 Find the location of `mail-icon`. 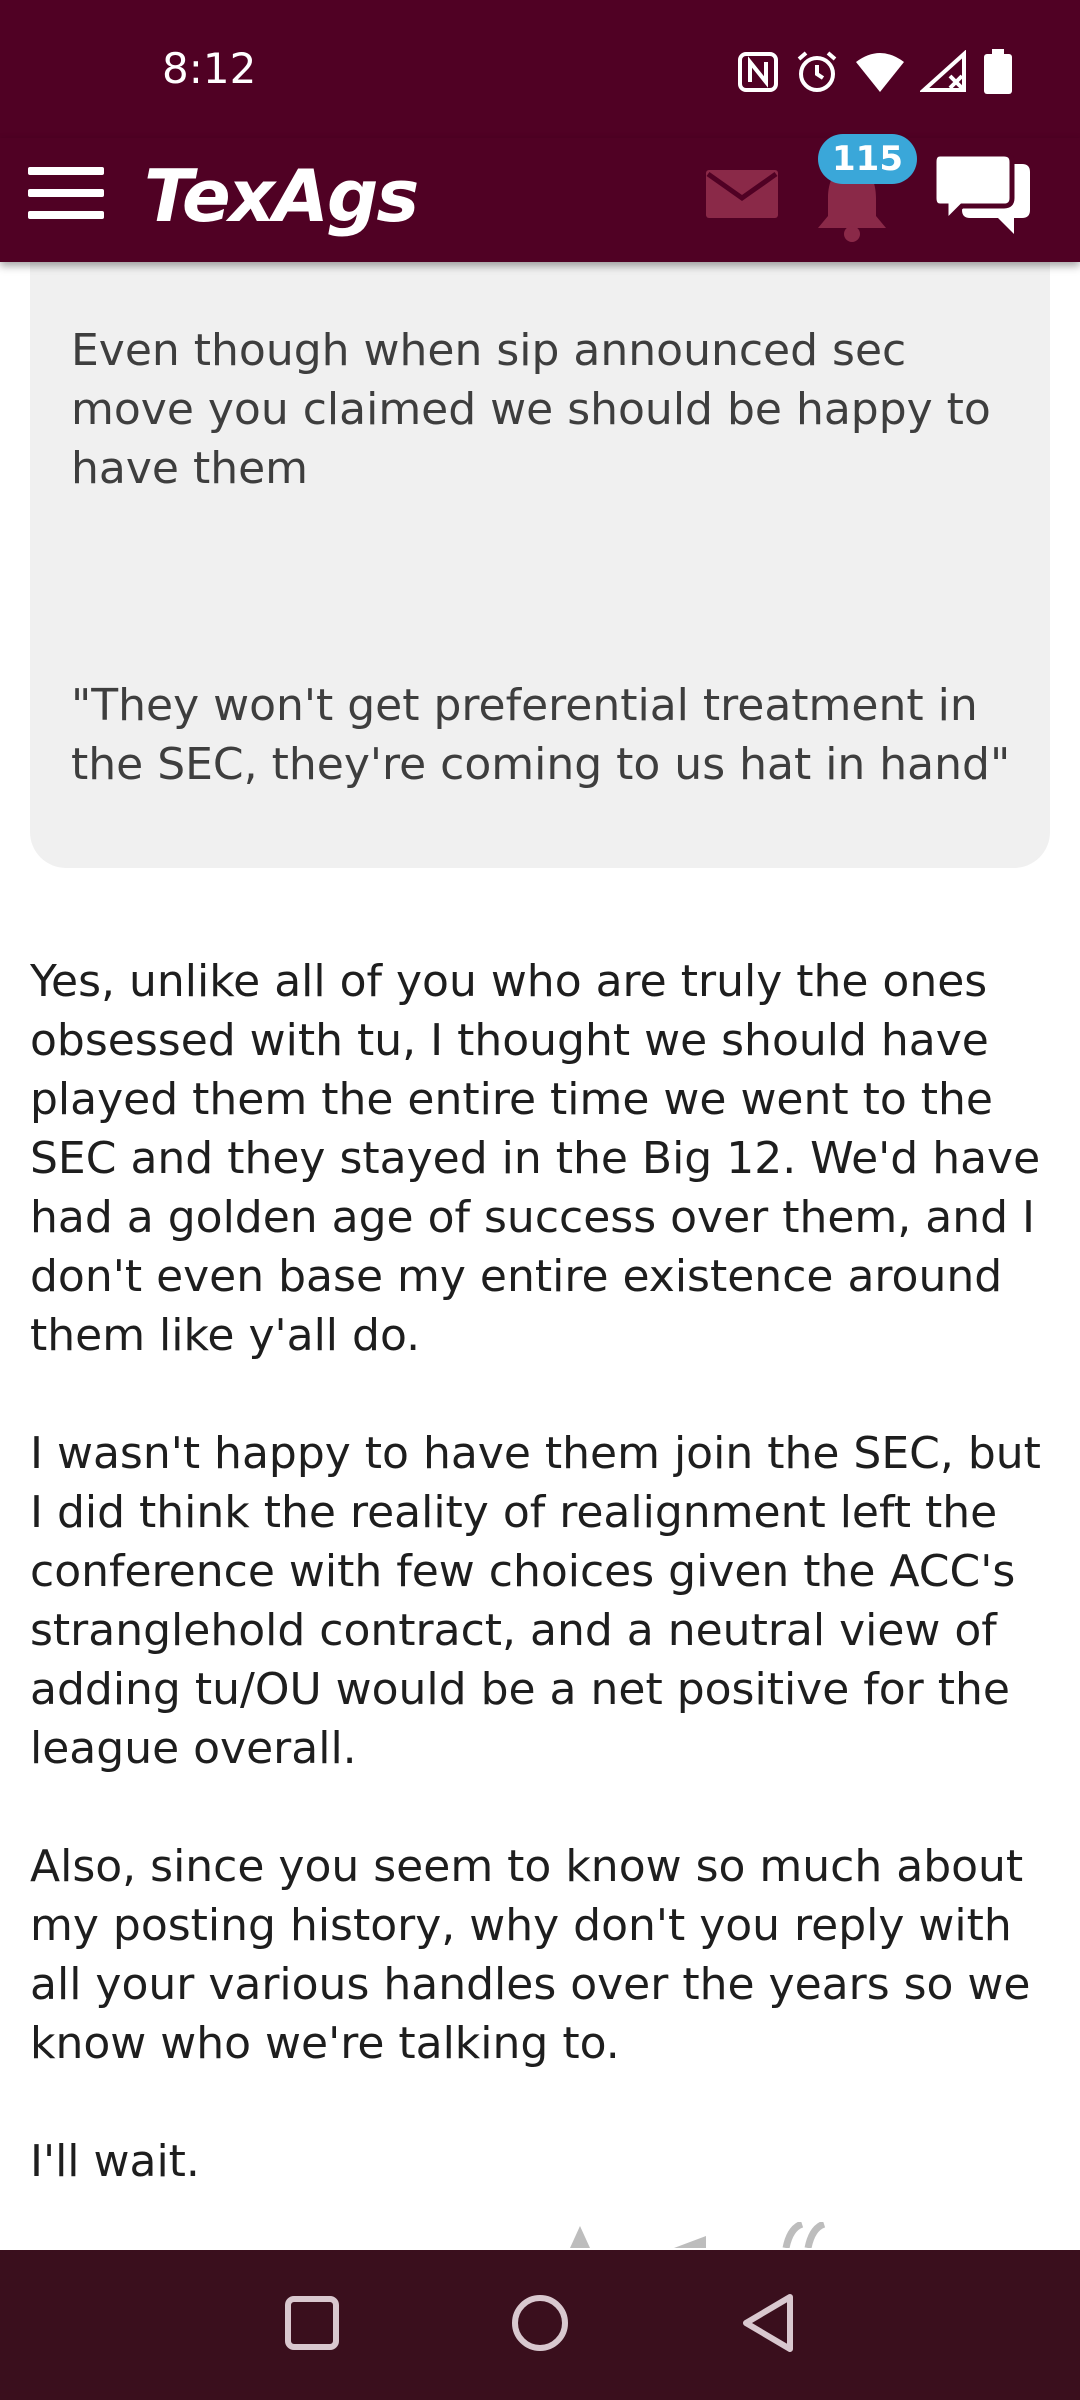

mail-icon is located at coordinates (742, 196).